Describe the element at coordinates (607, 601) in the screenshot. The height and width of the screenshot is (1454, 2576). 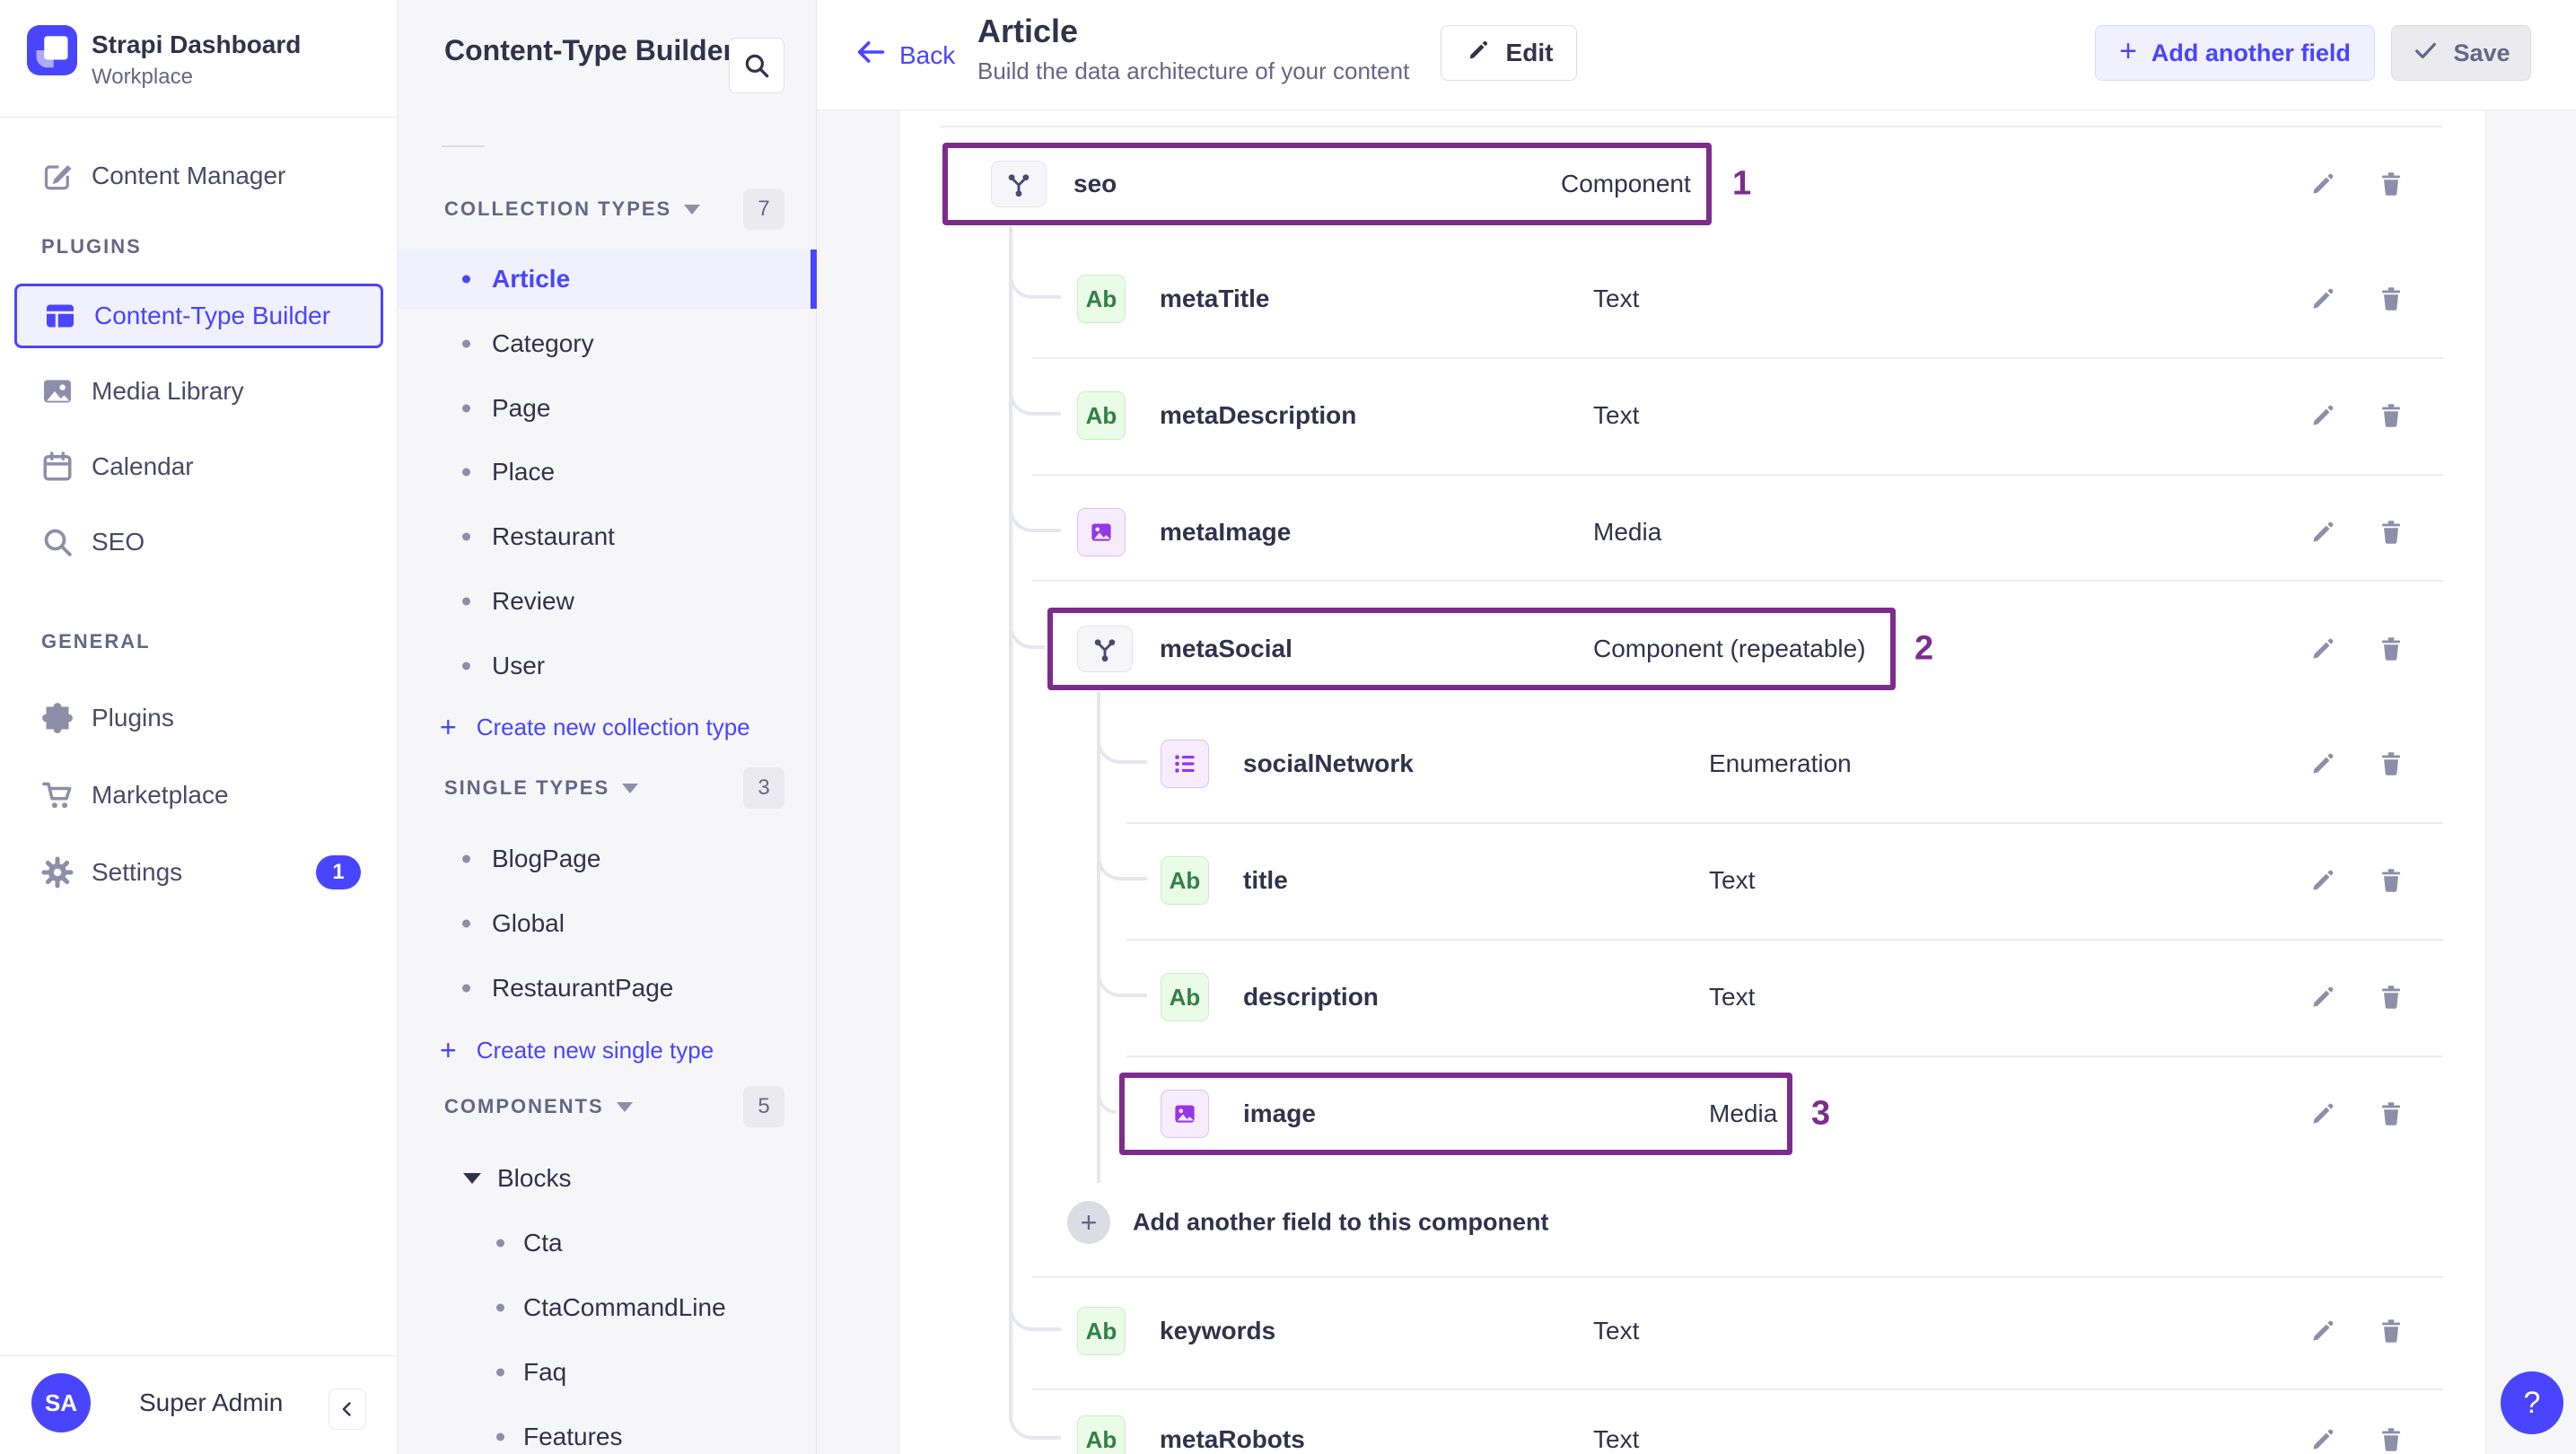
I see `content-type-item-review: Review` at that location.